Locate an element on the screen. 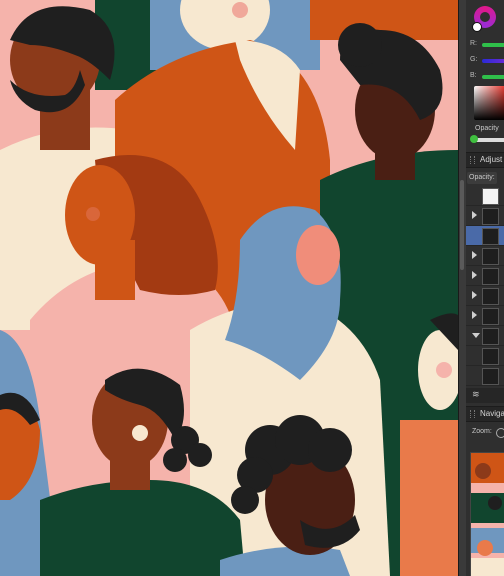  channel-g-row: G: is located at coordinates (486, 61).